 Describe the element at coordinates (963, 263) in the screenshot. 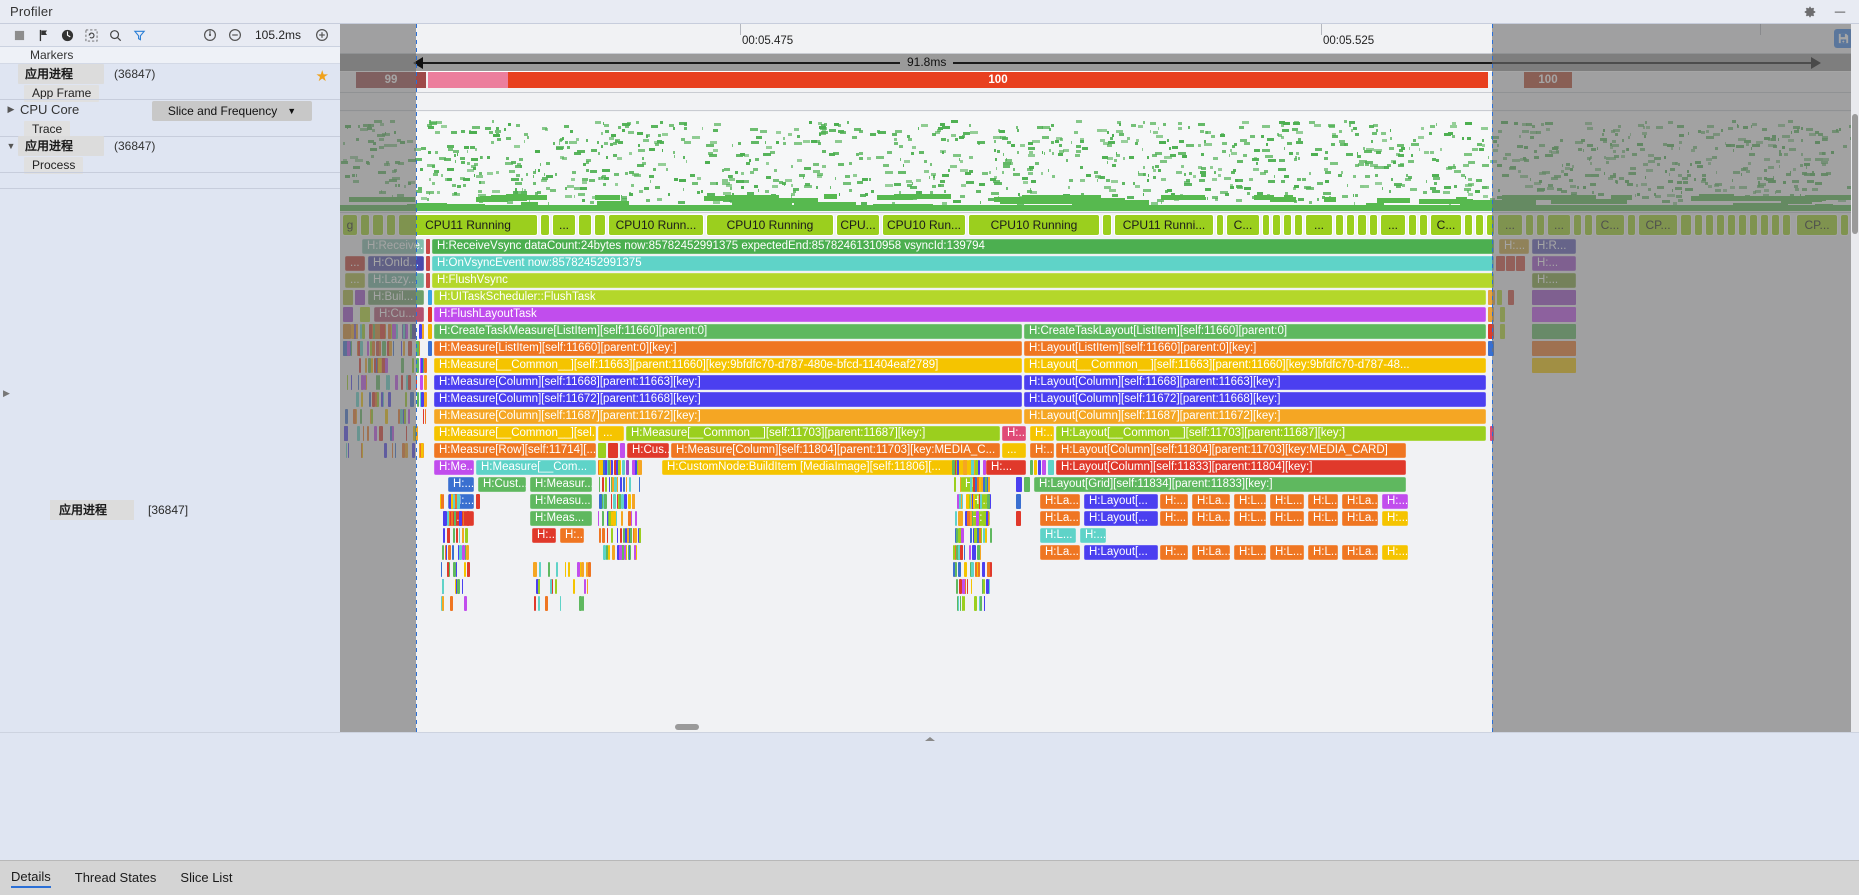

I see `flame-slice: H:OnVsyncEvent now:85782452991375` at that location.